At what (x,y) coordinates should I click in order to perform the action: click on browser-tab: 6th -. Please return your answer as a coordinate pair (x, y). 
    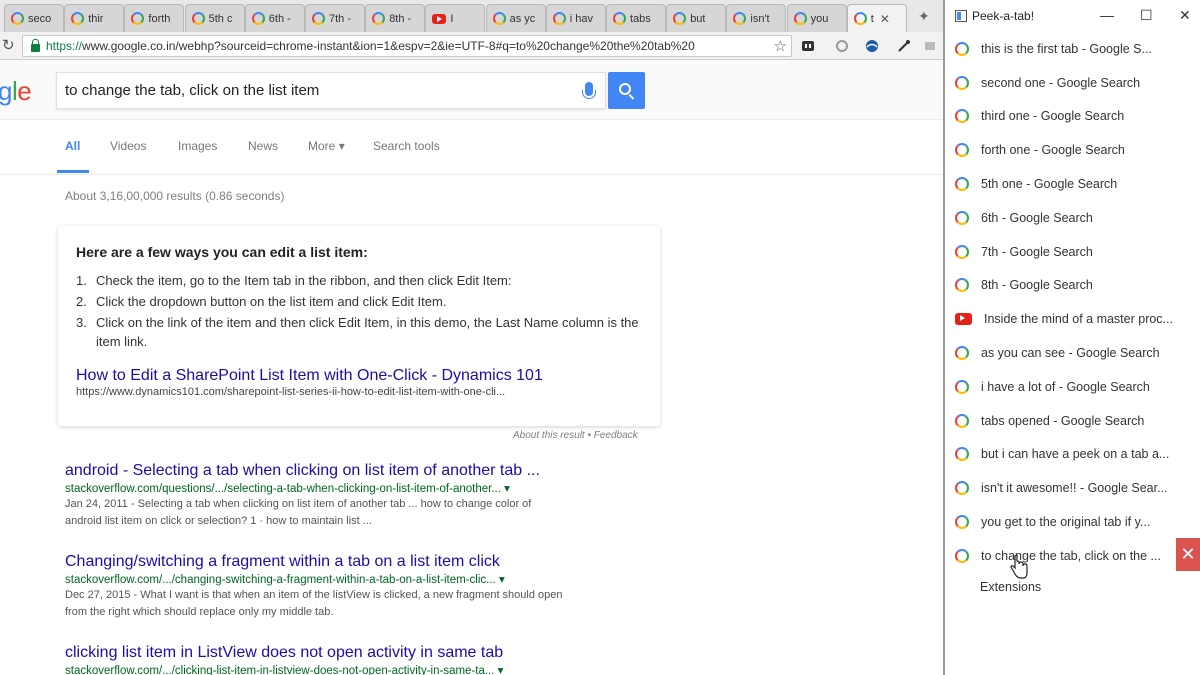
    Looking at the image, I should click on (274, 18).